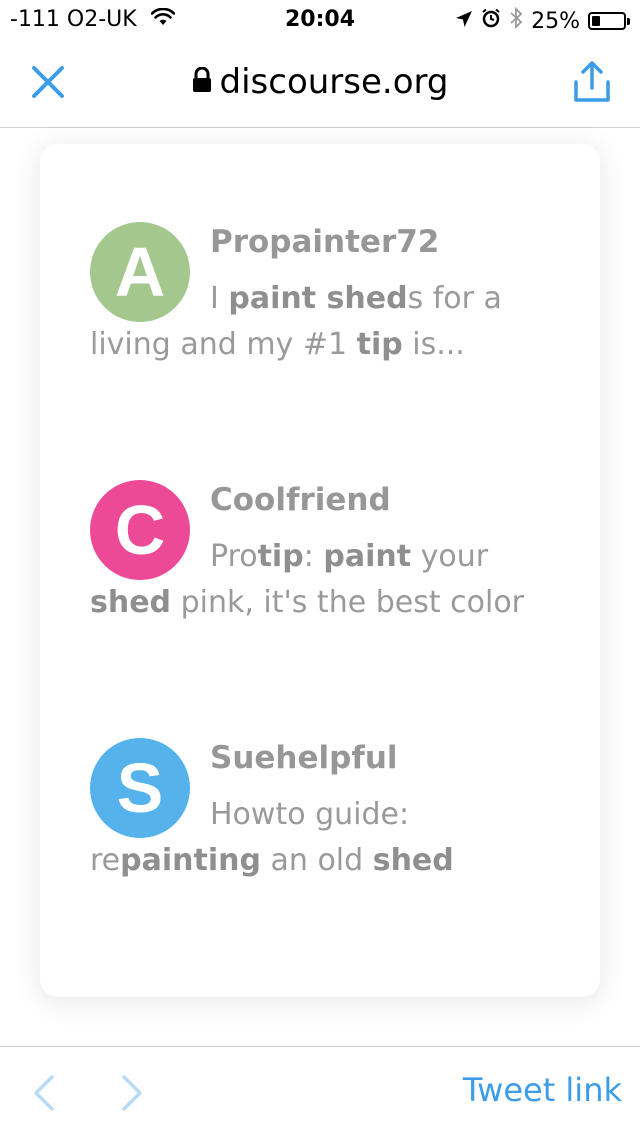 Image resolution: width=640 pixels, height=1136 pixels. Describe the element at coordinates (609, 21) in the screenshot. I see `battery-icon` at that location.